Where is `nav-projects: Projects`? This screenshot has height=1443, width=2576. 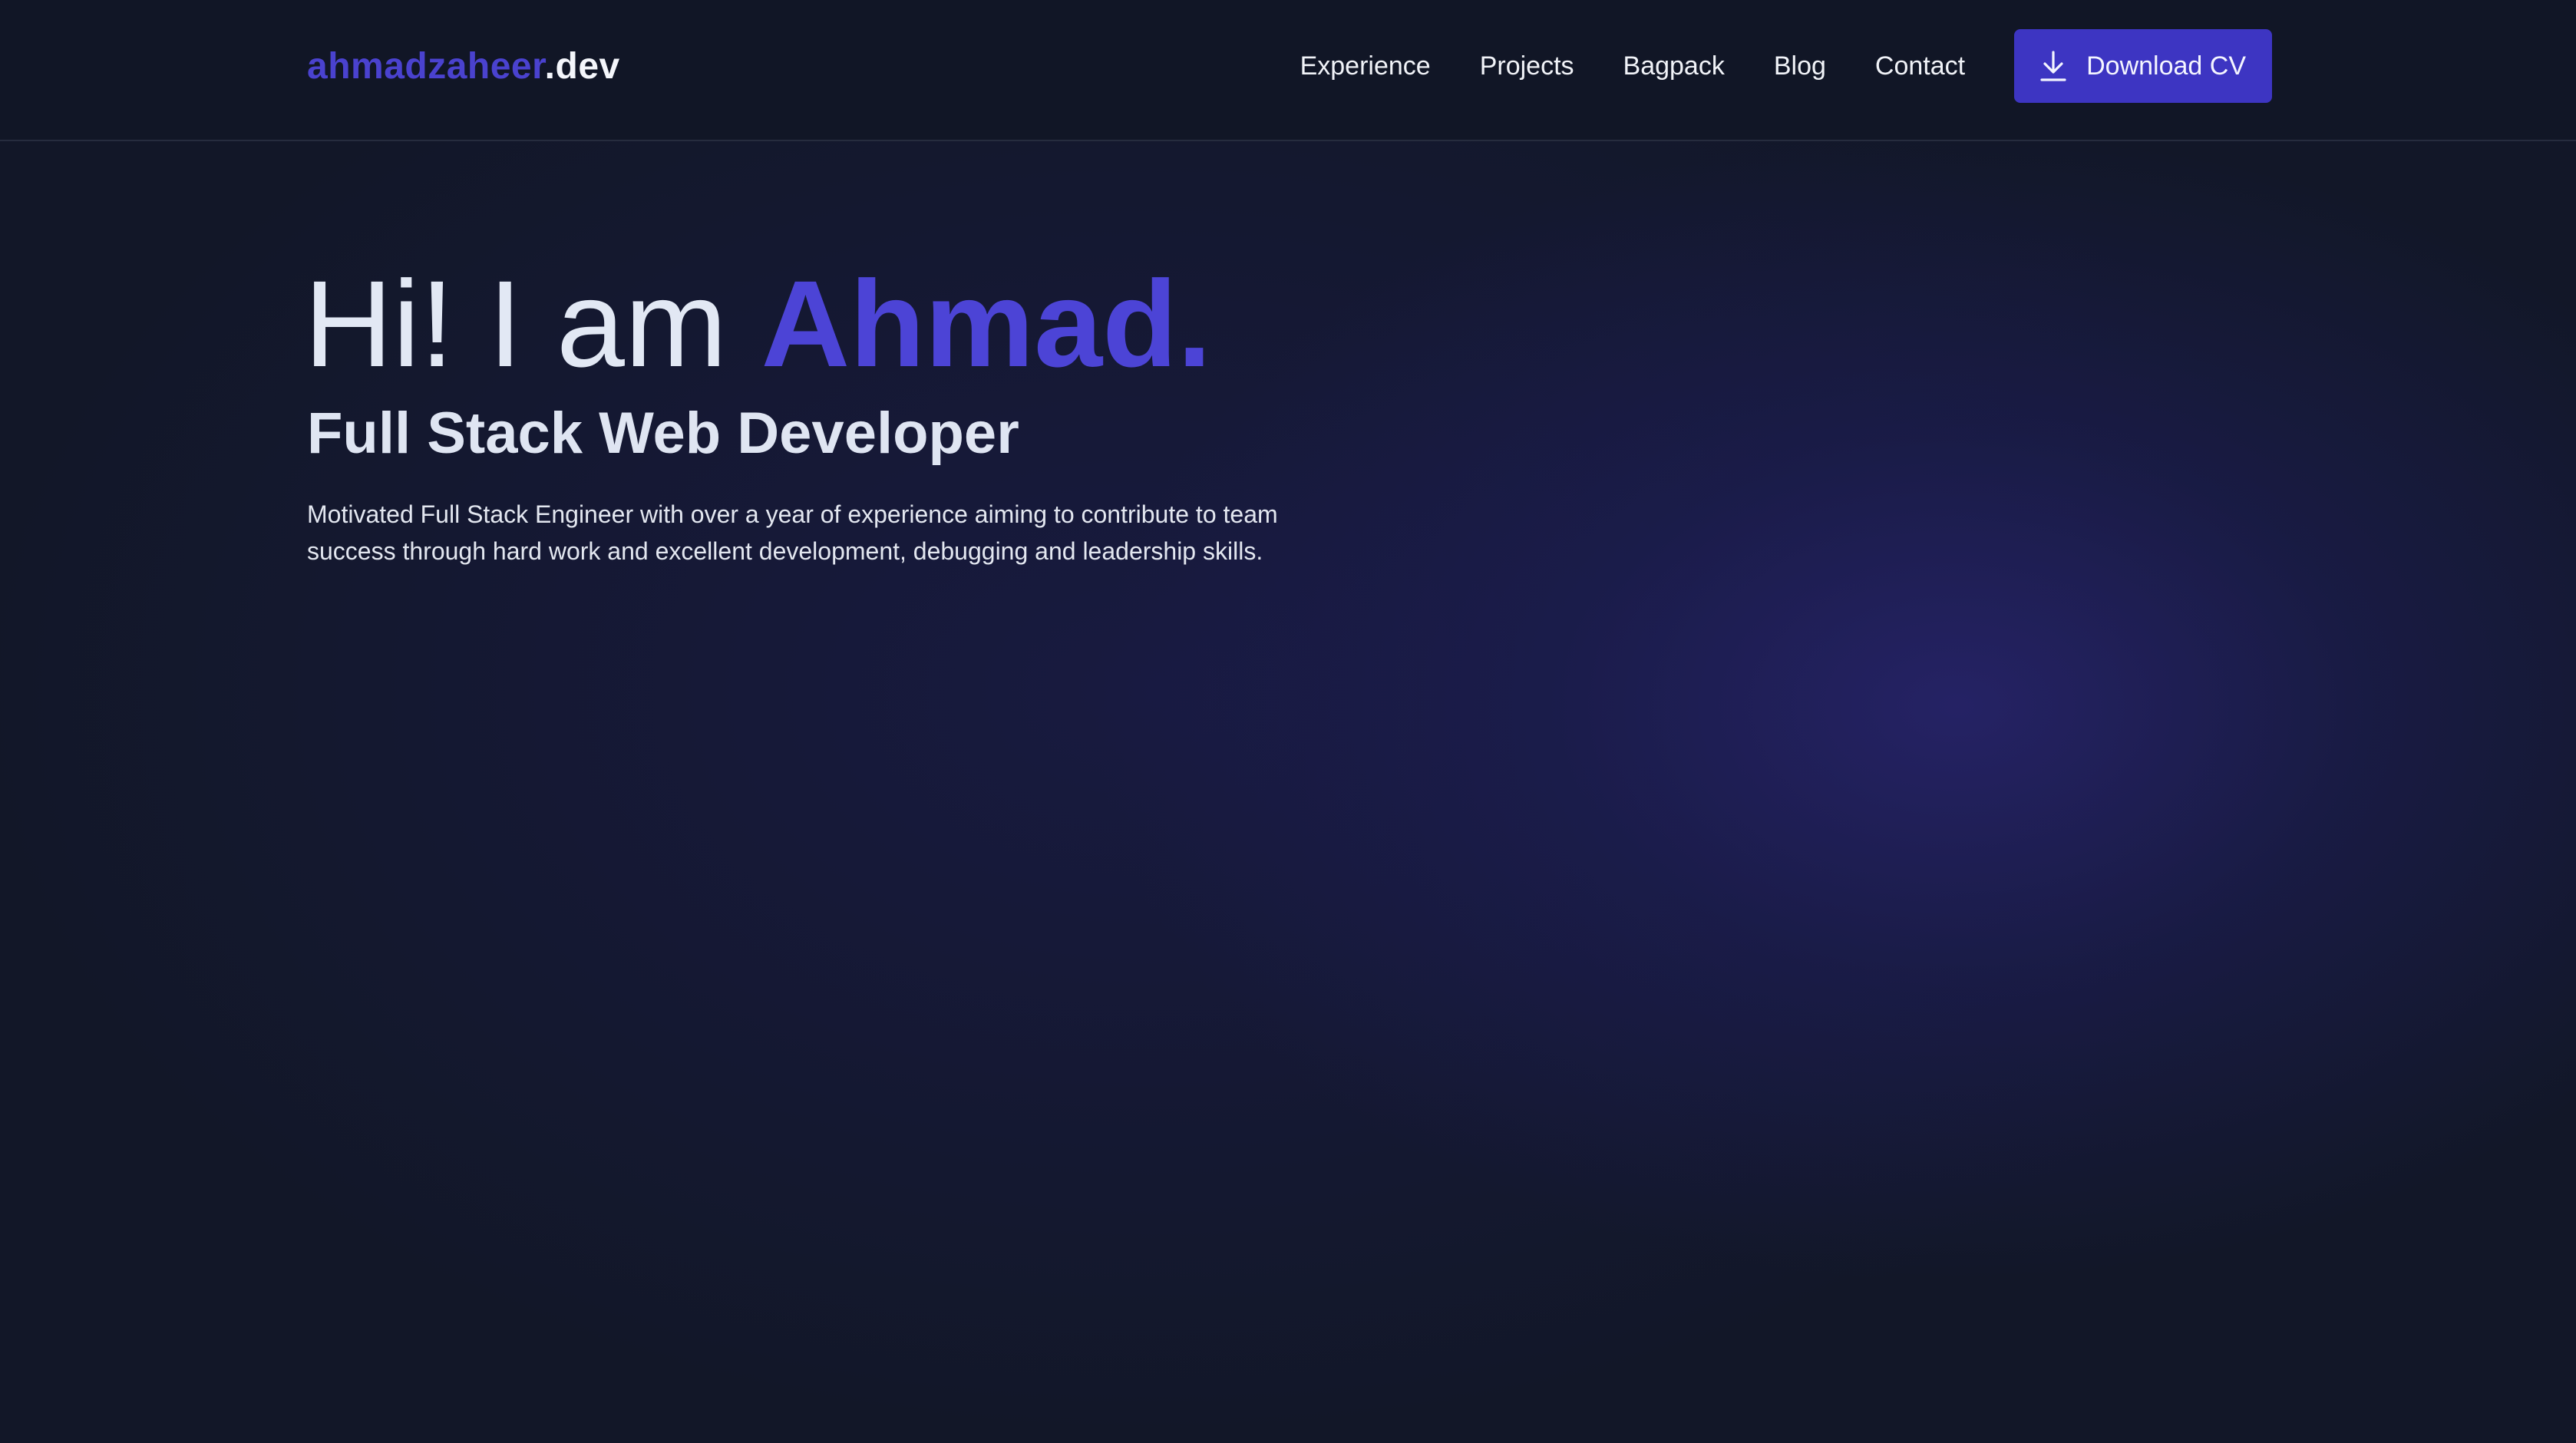 nav-projects: Projects is located at coordinates (1527, 66).